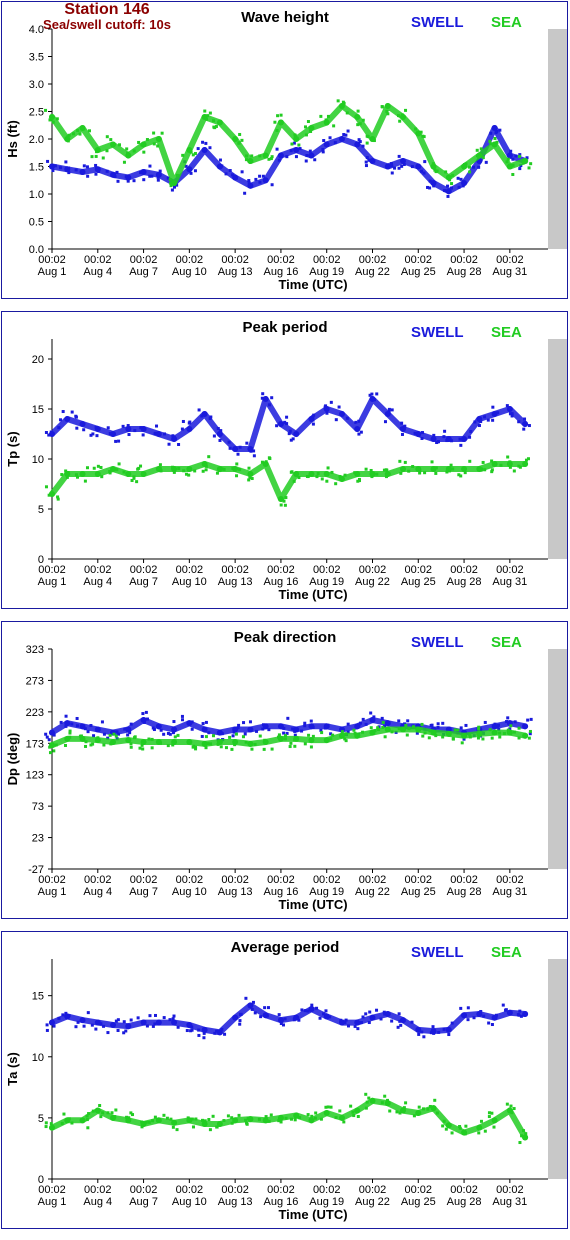 This screenshot has width=570, height=1240. I want to click on x-axis-label: Time (UTC), so click(312, 594).